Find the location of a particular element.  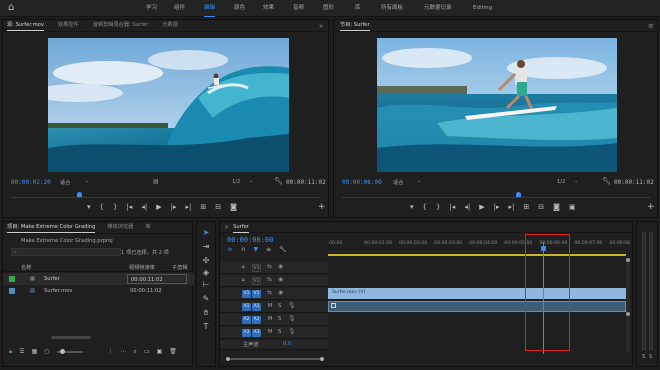

source-patch-a3: A3 is located at coordinates (246, 333).